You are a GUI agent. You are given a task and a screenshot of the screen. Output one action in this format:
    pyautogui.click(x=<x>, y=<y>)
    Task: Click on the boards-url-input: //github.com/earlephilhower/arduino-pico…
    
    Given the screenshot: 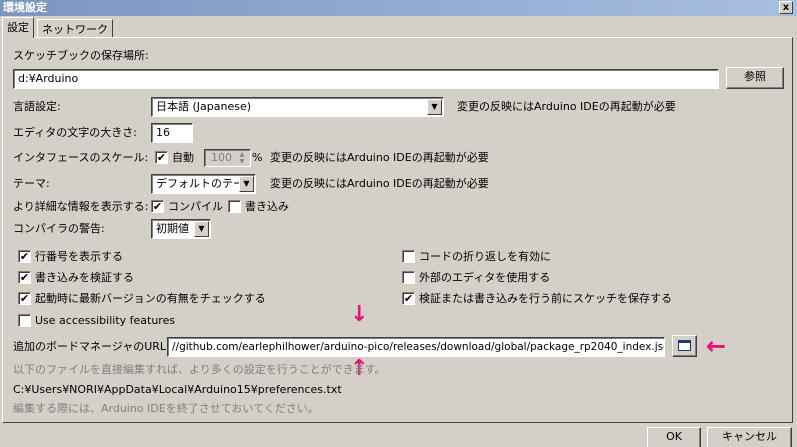 What is the action you would take?
    pyautogui.click(x=416, y=347)
    